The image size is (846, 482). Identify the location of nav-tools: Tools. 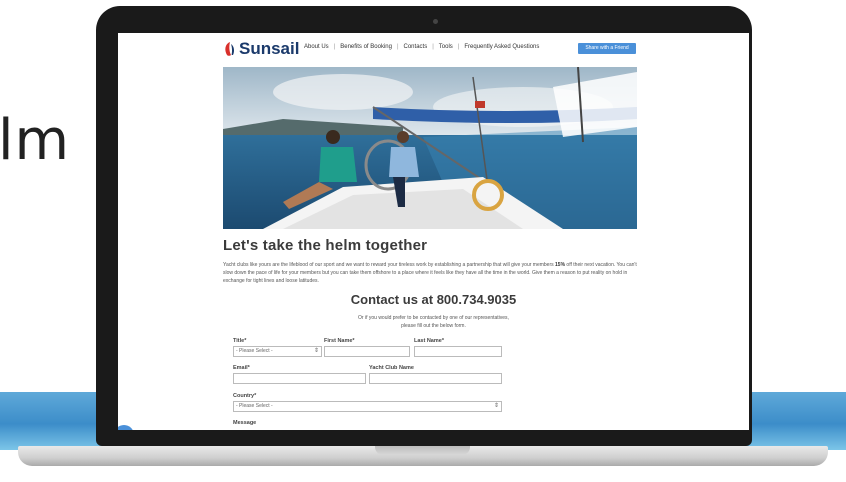
(446, 47).